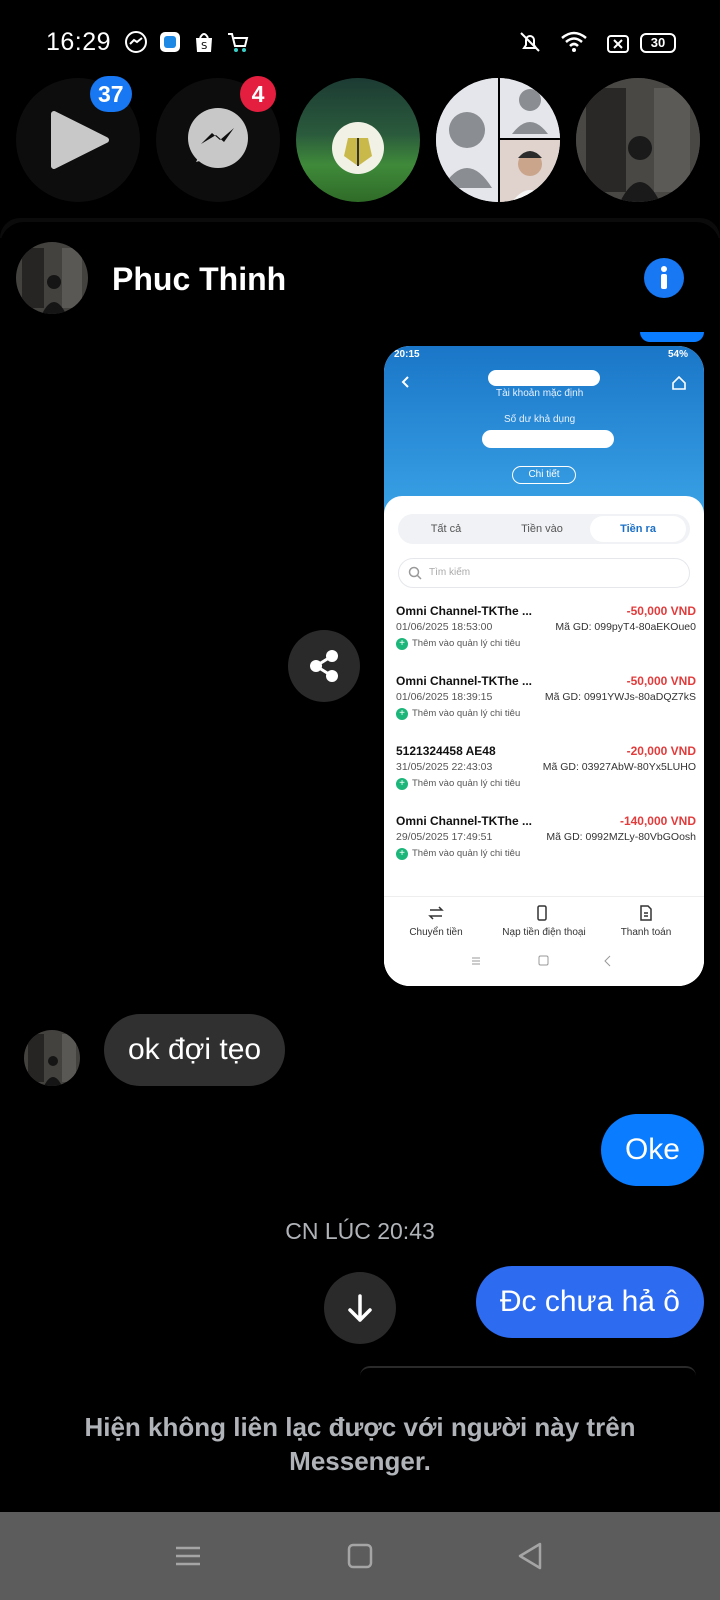 The width and height of the screenshot is (720, 1600). What do you see at coordinates (652, 1150) in the screenshot?
I see `message-outgoing: Oke` at bounding box center [652, 1150].